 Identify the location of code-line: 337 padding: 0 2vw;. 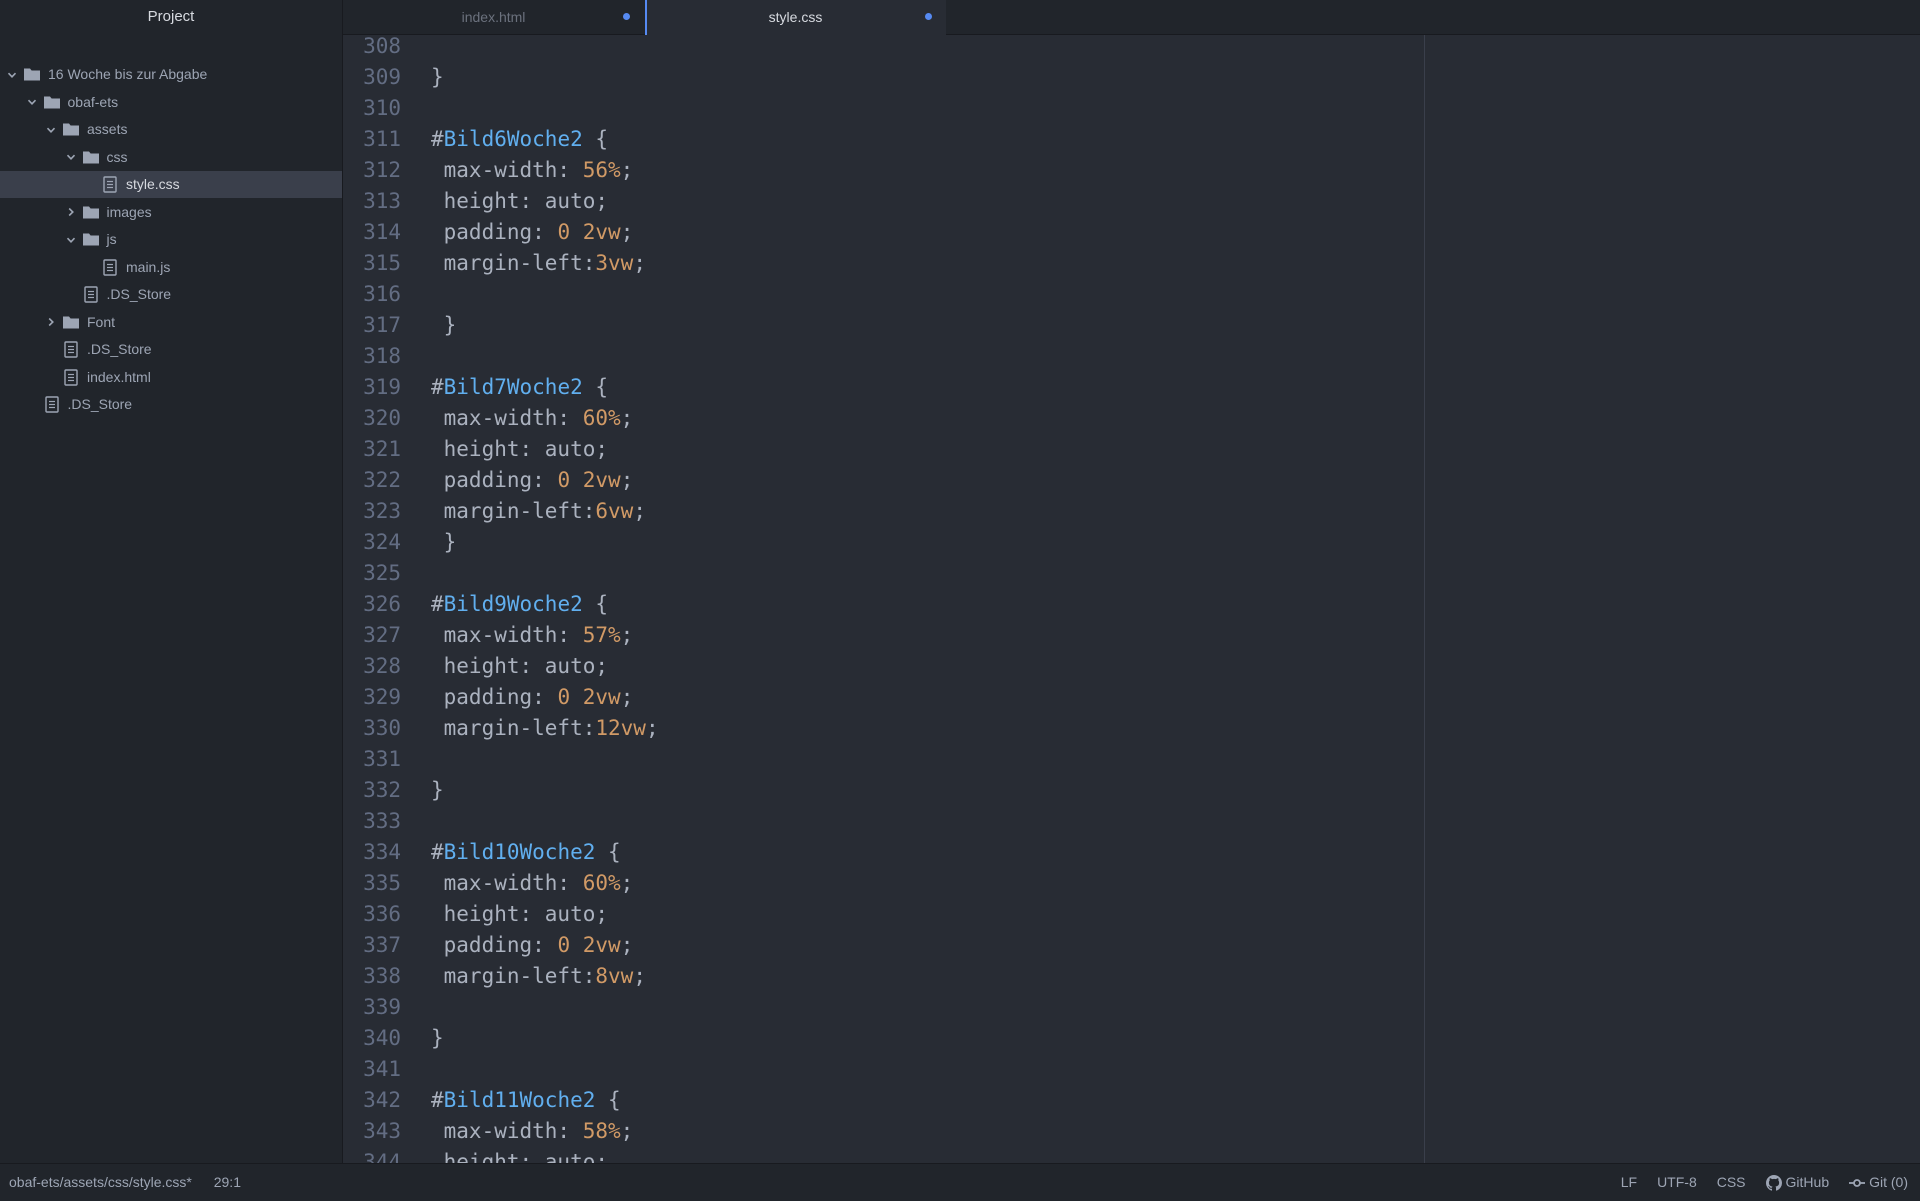
(1131, 945).